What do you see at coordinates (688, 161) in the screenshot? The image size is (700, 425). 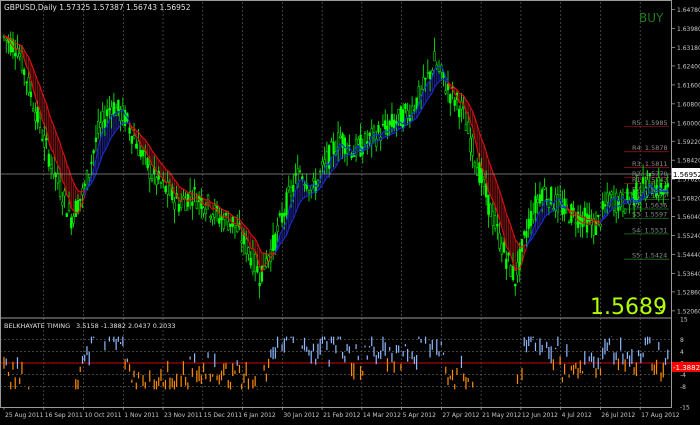 I see `price-tick-label: 1.58420` at bounding box center [688, 161].